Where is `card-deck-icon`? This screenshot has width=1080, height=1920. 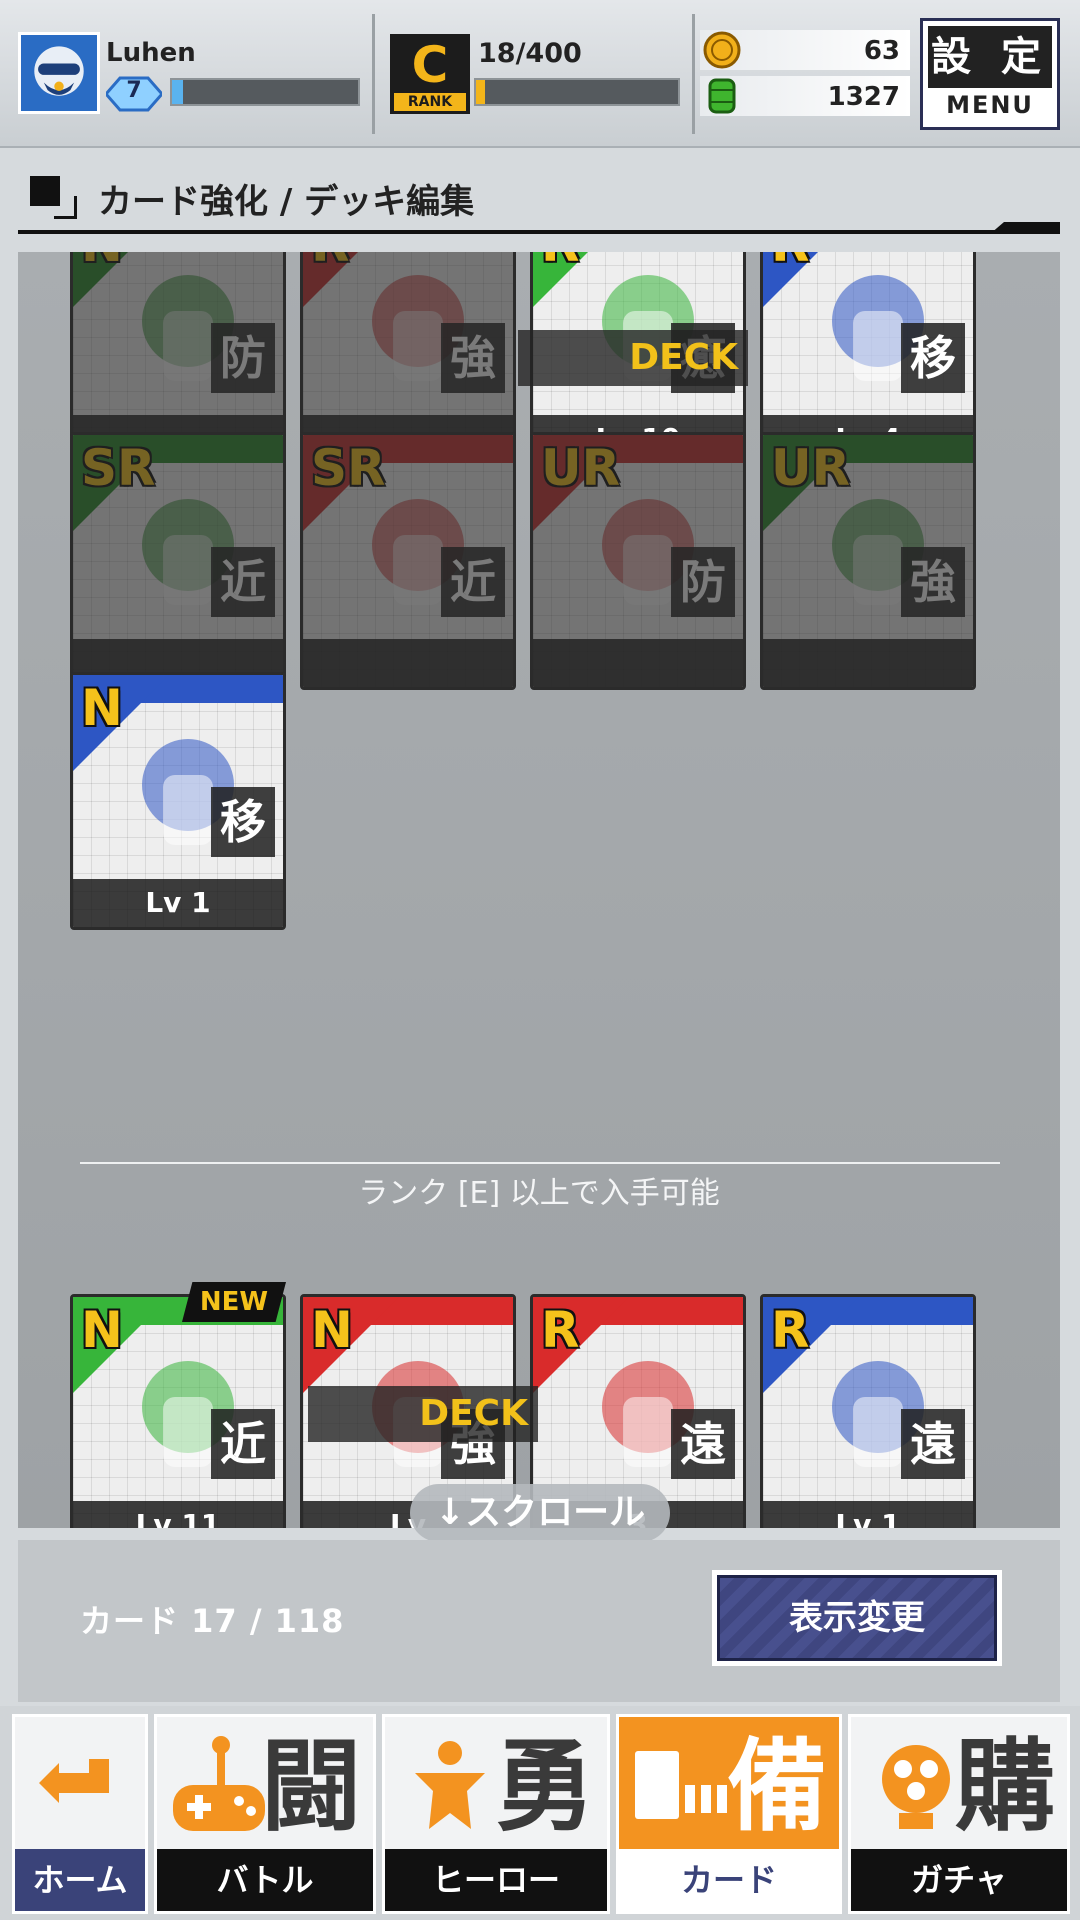
card-deck-icon is located at coordinates (684, 1789).